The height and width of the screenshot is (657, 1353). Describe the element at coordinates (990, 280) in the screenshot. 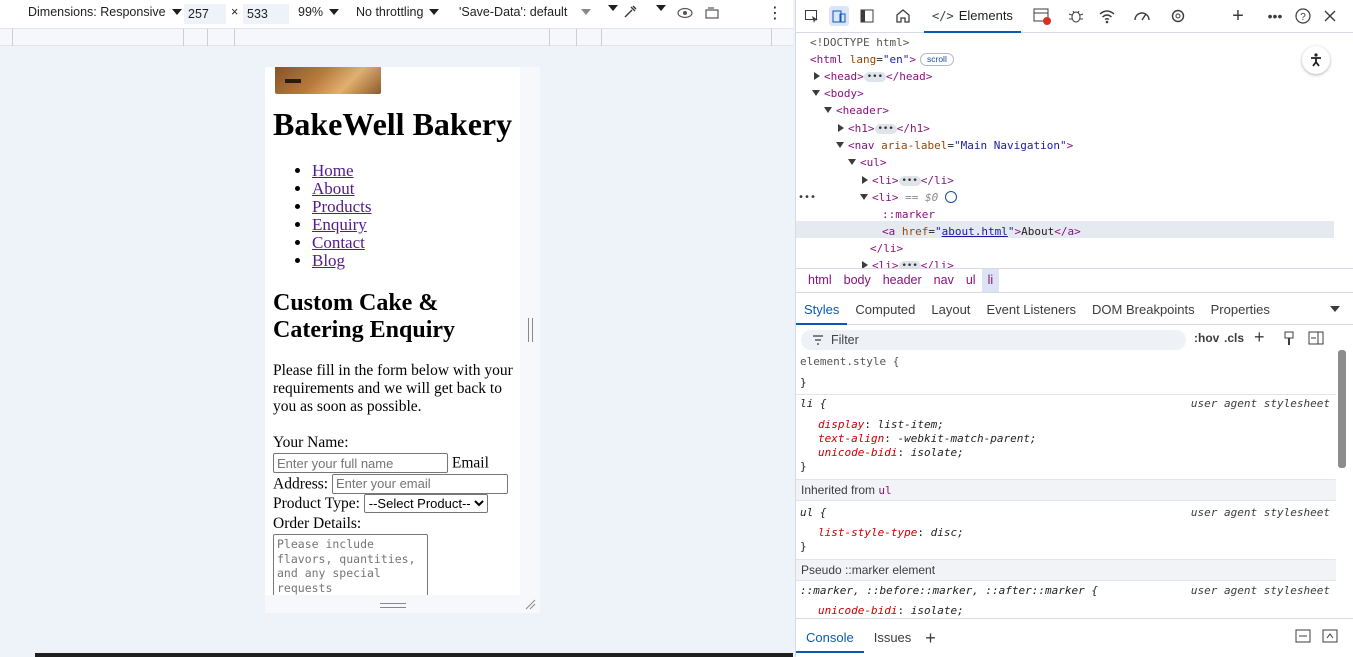

I see `breadcrumb-li: li` at that location.